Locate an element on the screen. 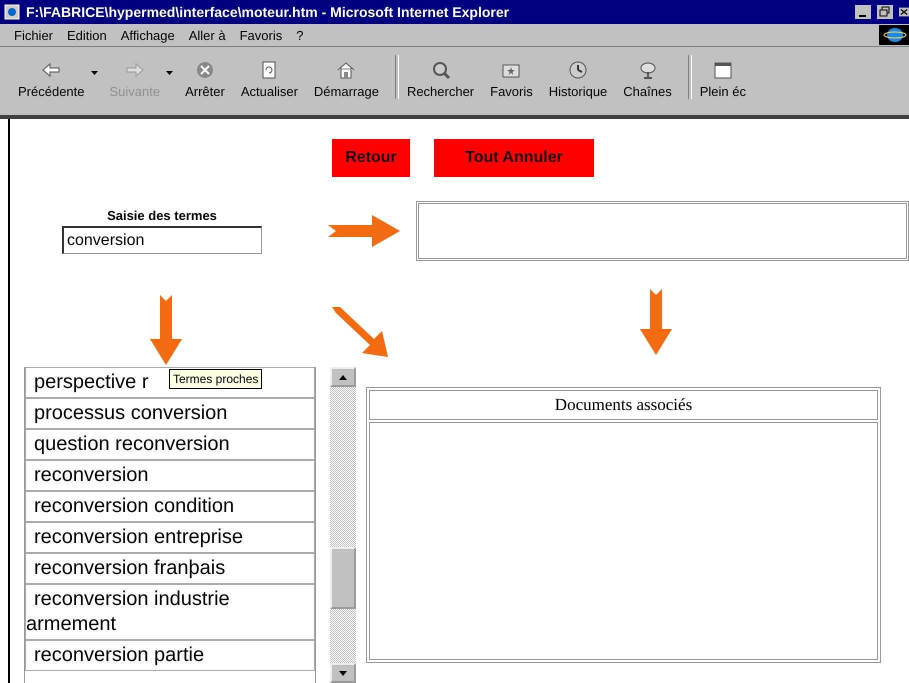  toolbar-button: Rechercher is located at coordinates (440, 79).